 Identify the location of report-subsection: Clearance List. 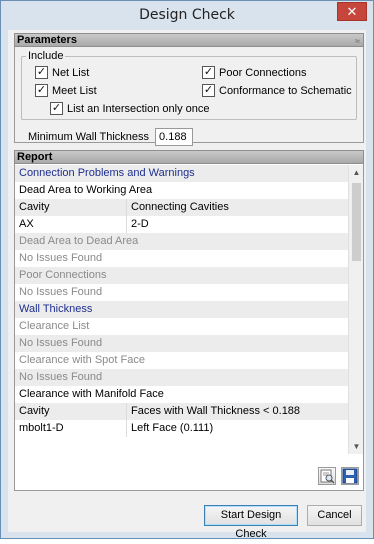
(182, 326).